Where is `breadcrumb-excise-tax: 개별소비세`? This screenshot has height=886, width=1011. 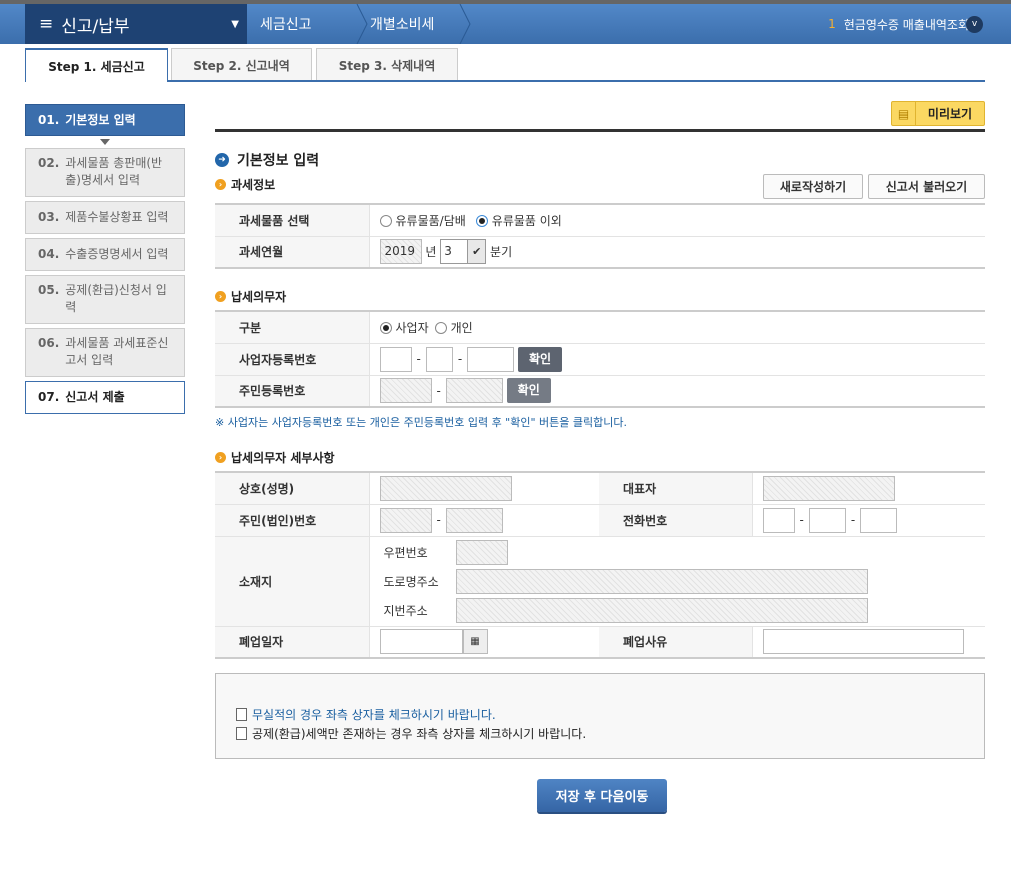 breadcrumb-excise-tax: 개별소비세 is located at coordinates (402, 24).